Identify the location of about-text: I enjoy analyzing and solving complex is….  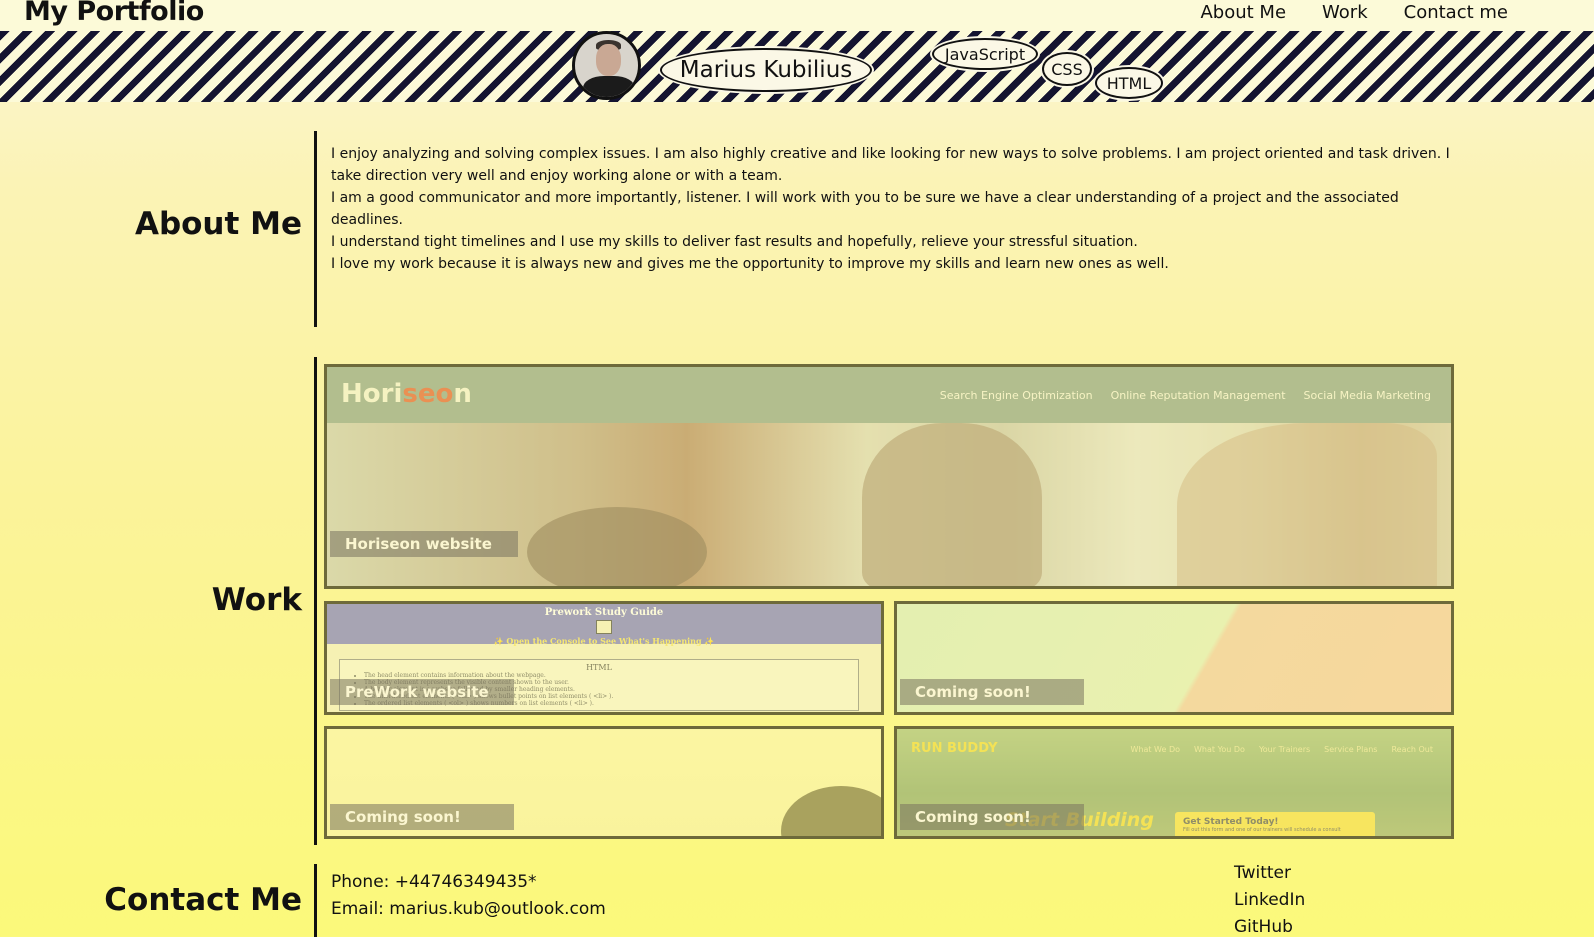
(898, 209).